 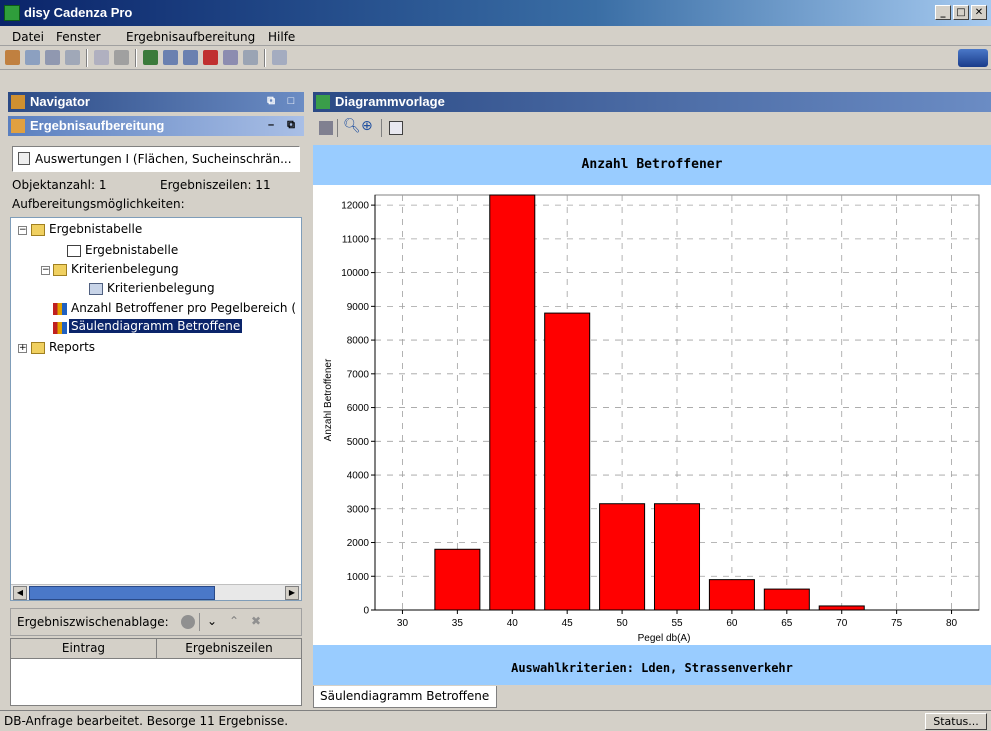 I want to click on tree-item-kriterienbelegung-folder: Kriterienbelegung, so click(x=125, y=269).